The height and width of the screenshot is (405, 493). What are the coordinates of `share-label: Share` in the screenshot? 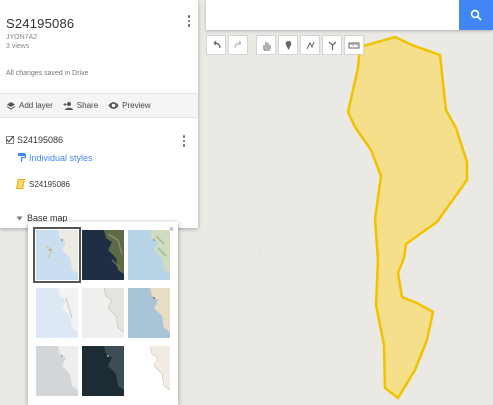 It's located at (87, 105).